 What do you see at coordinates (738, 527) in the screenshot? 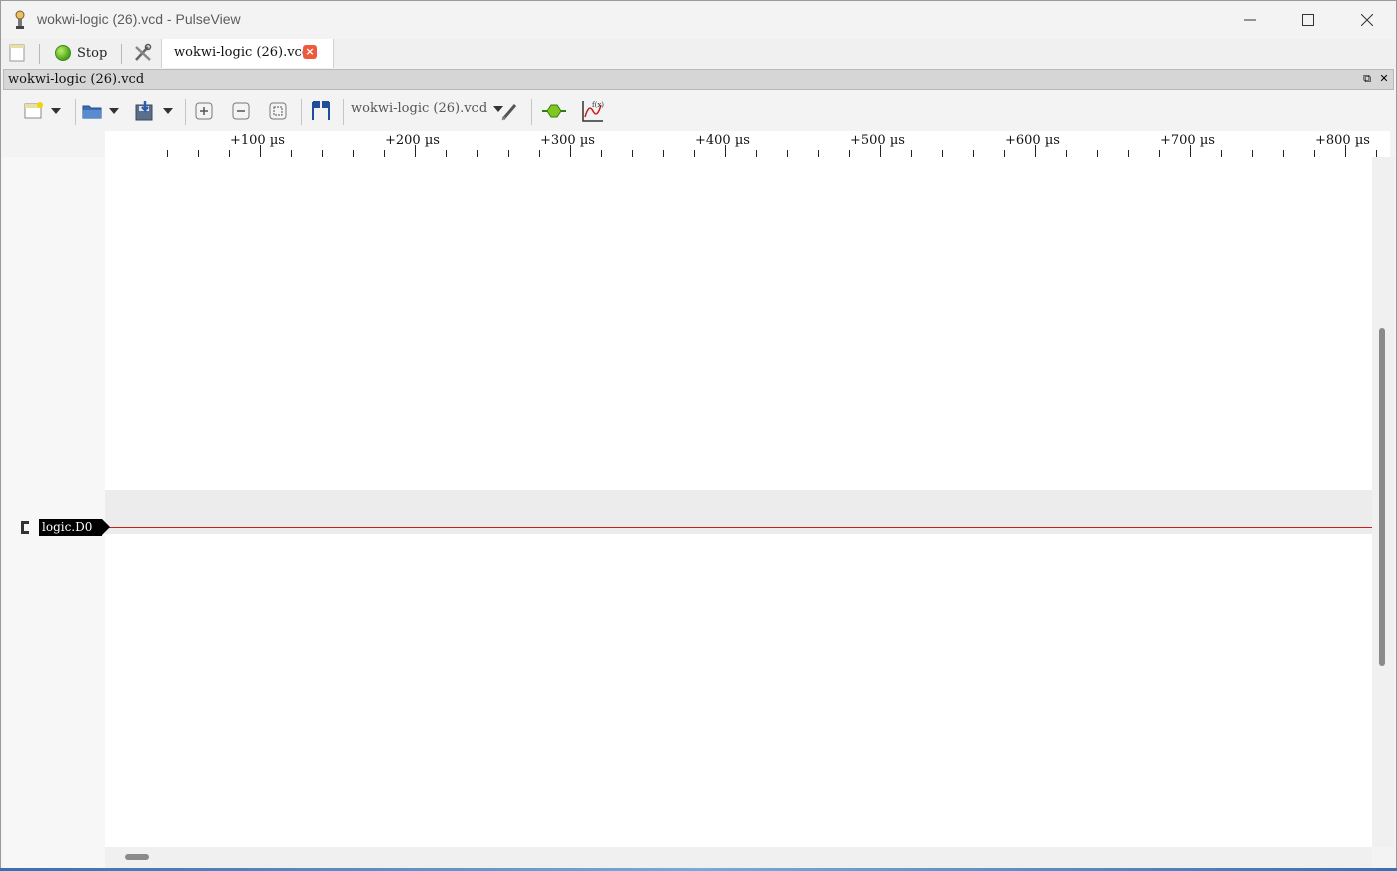
I see `signal-trace-logic-d0` at bounding box center [738, 527].